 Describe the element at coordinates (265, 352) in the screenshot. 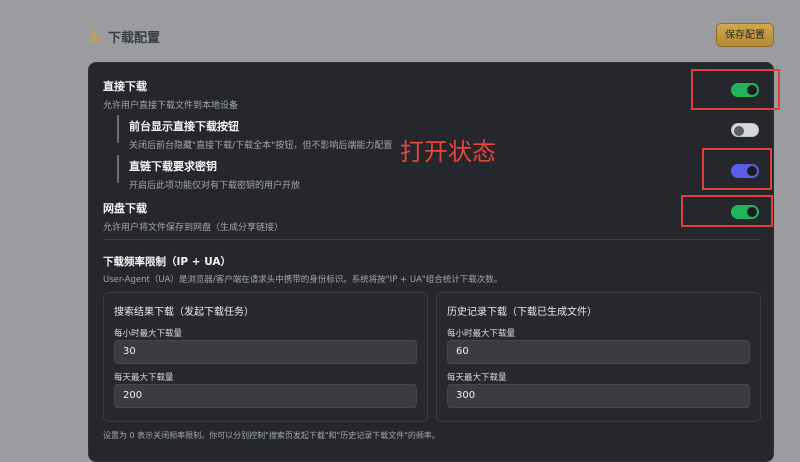

I see `search-hourly-input: 30` at that location.